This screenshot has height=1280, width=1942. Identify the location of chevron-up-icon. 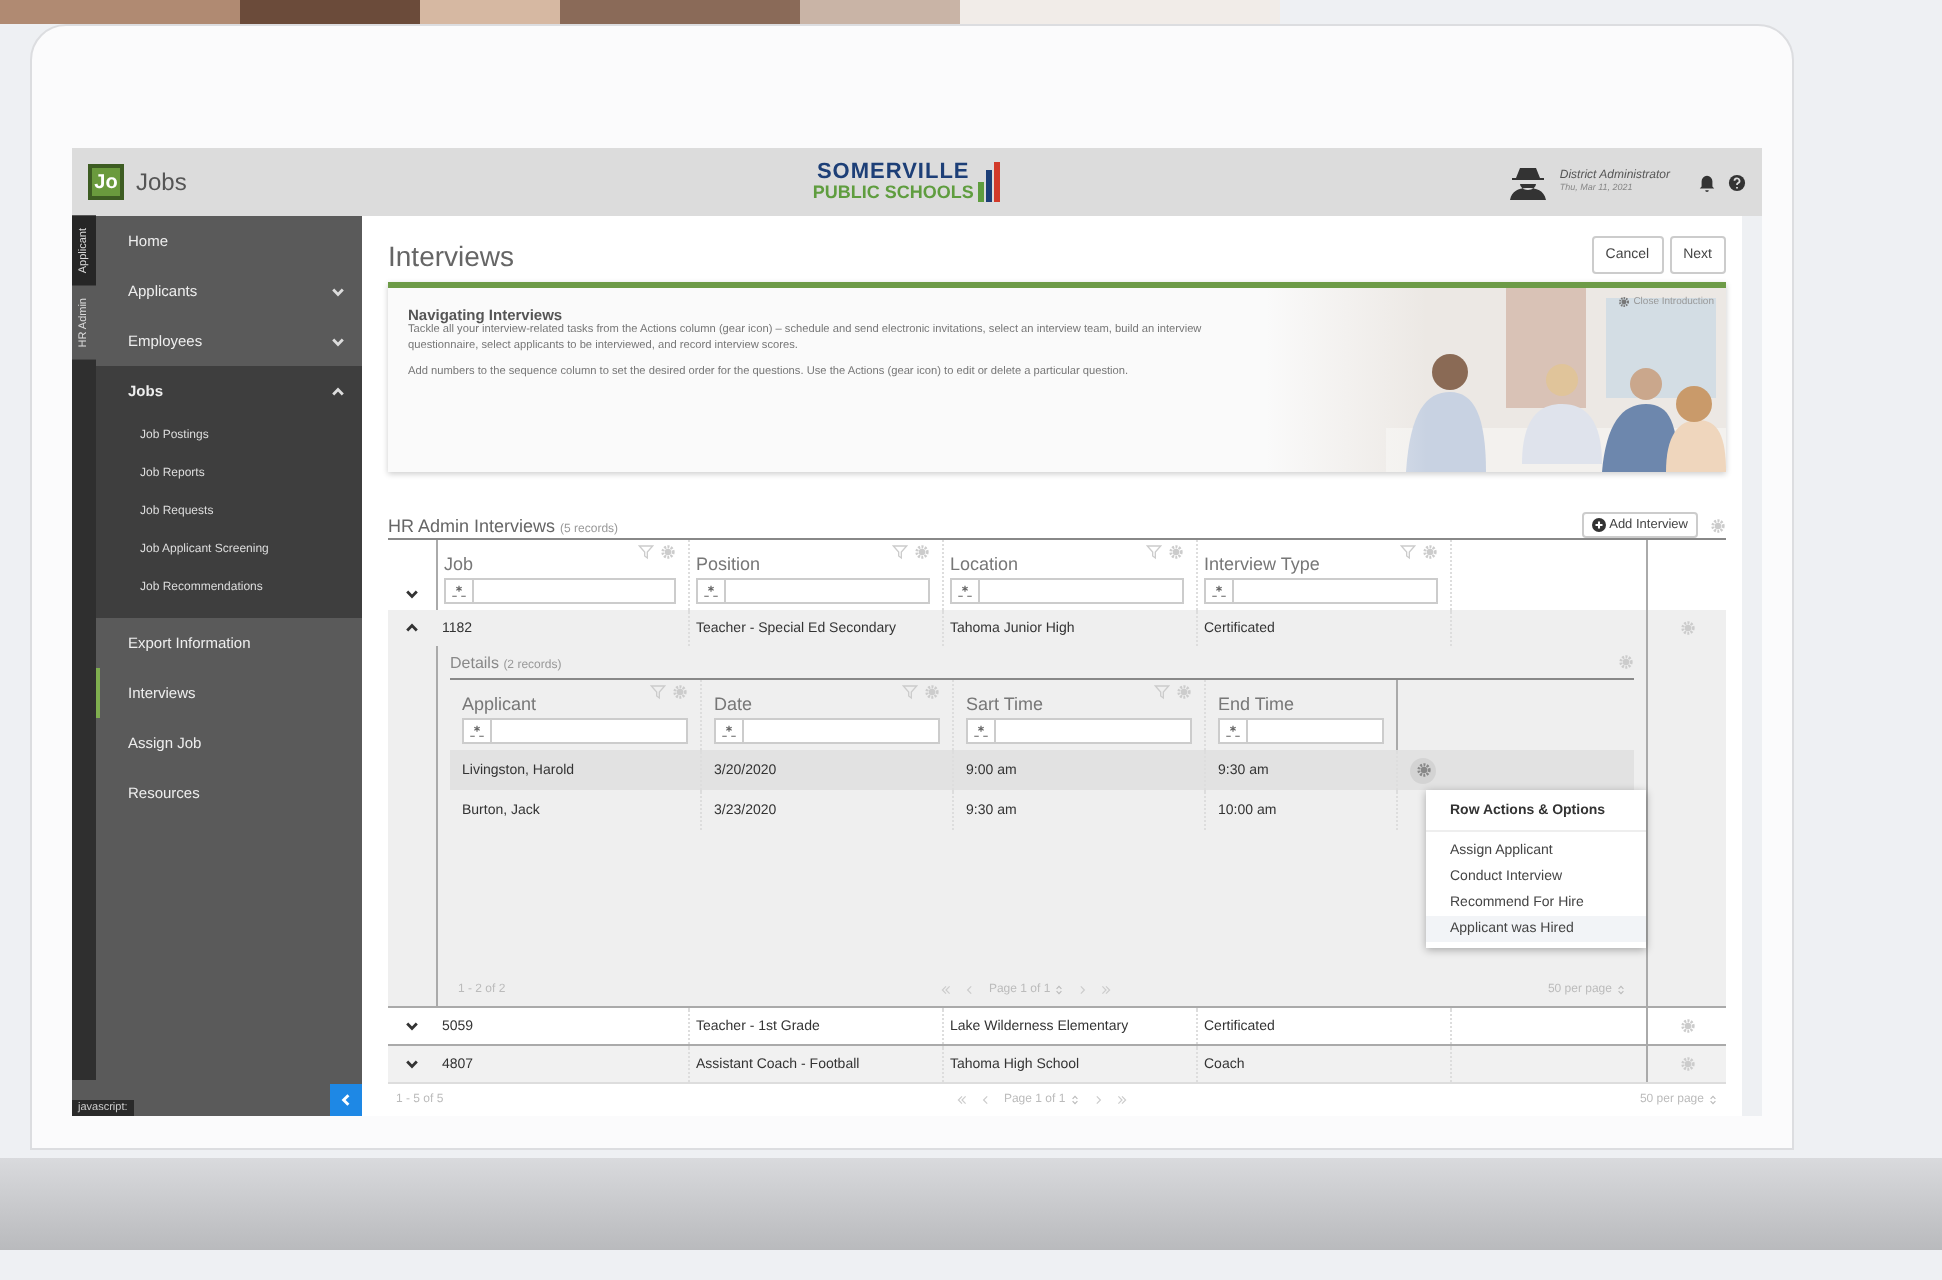
(338, 391).